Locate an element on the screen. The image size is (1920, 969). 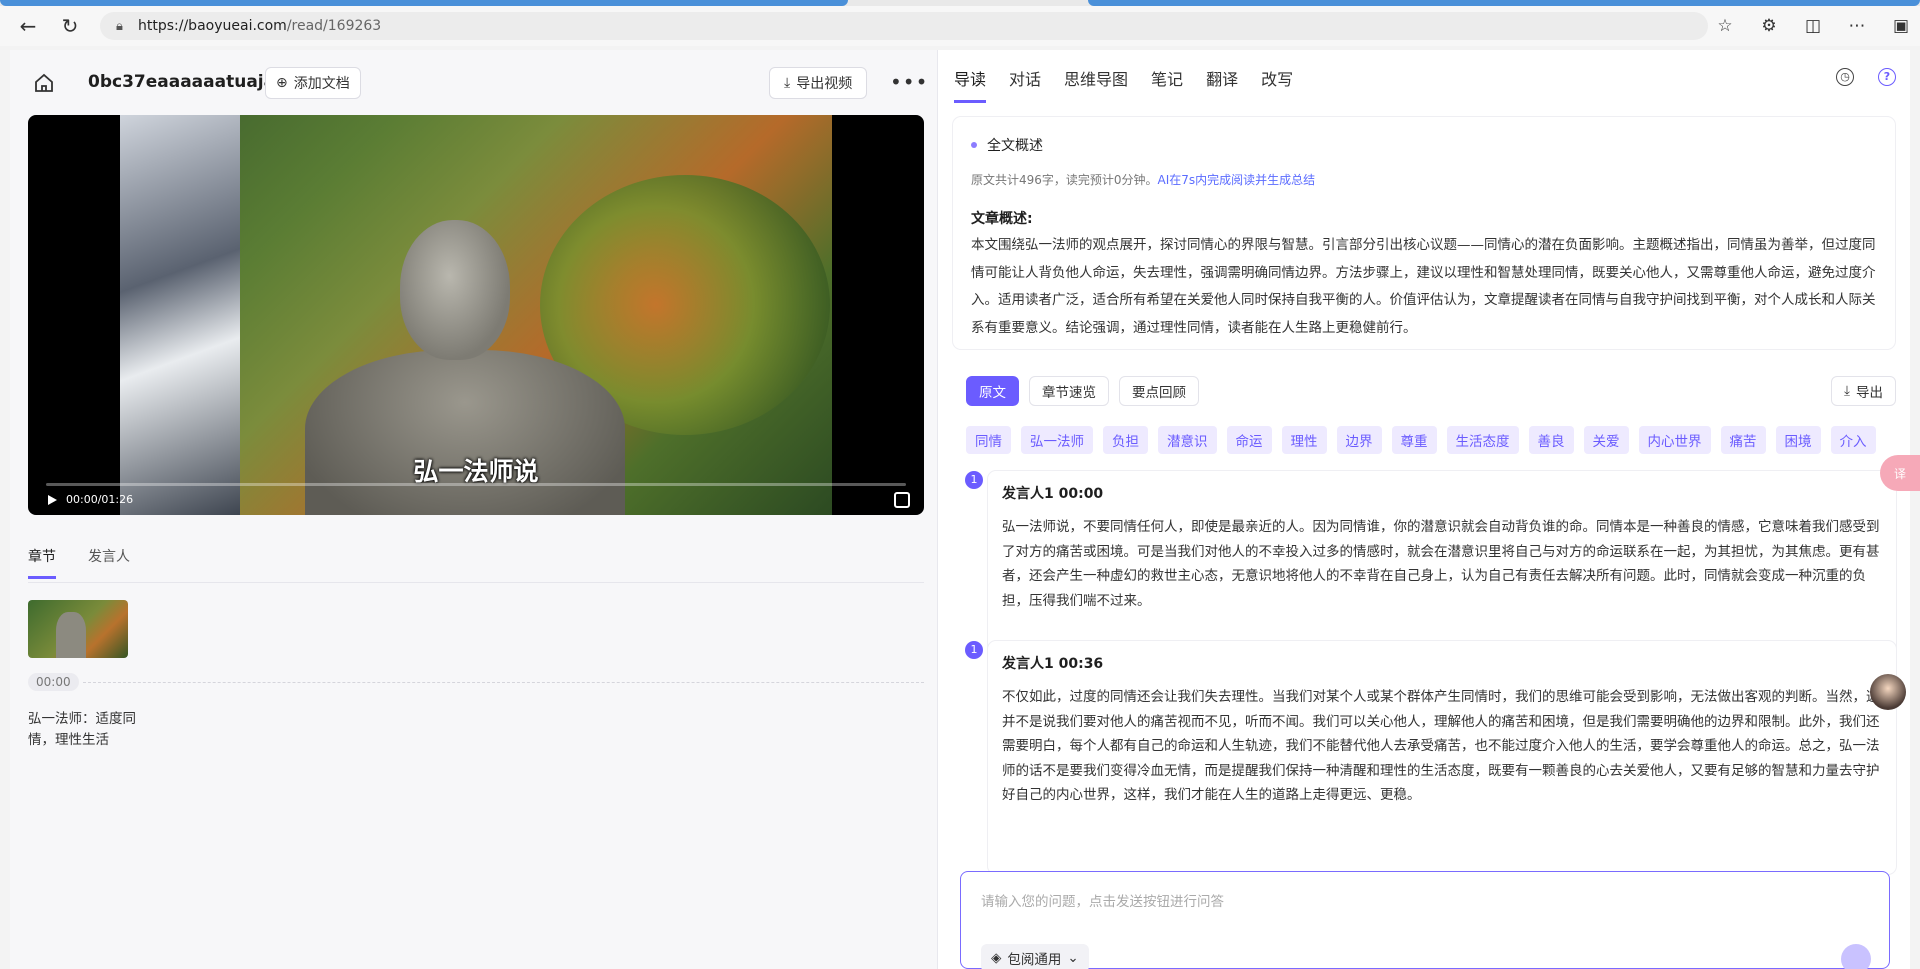
keyword-tag: 困境 is located at coordinates (1798, 440).